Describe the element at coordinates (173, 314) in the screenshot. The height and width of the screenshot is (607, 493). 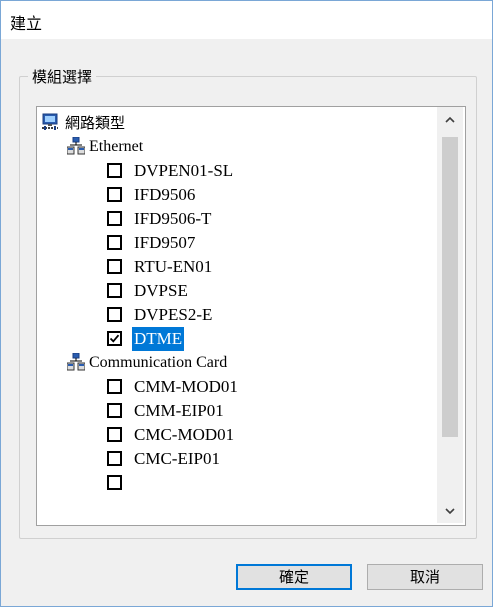
I see `tree-item-label: DVPES2-E` at that location.